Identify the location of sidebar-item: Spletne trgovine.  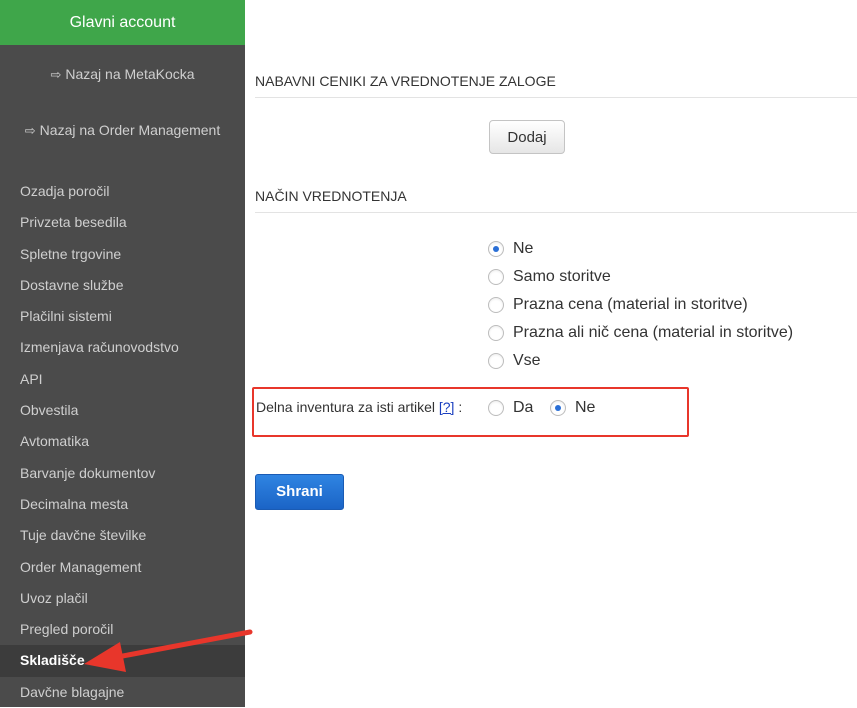
(122, 254).